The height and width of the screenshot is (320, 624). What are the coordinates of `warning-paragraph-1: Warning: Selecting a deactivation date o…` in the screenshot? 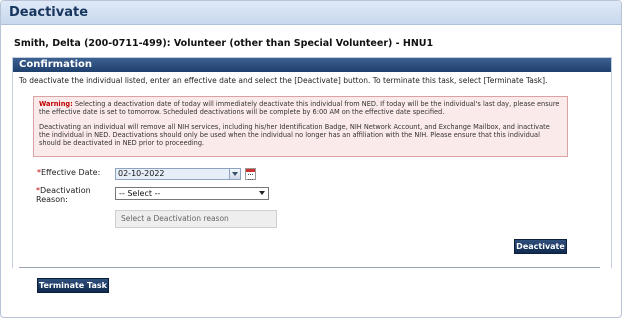 It's located at (300, 108).